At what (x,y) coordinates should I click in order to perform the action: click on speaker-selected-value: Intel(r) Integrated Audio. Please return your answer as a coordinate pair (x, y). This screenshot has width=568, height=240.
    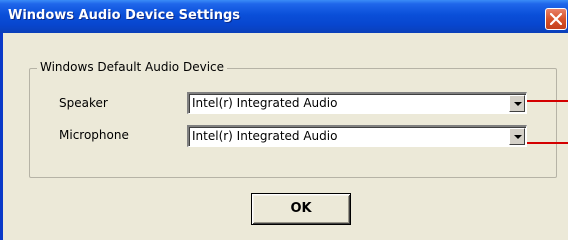
    Looking at the image, I should click on (265, 103).